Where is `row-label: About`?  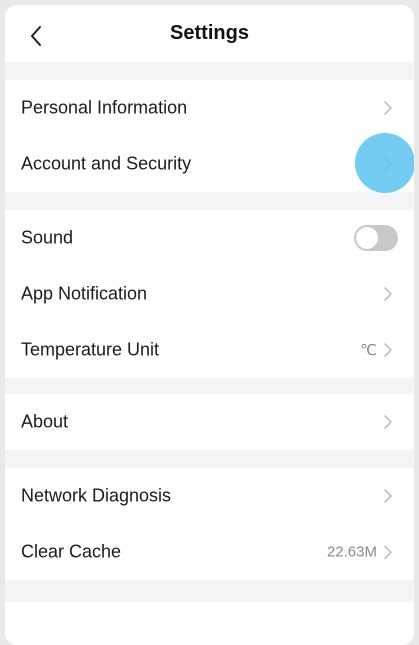 row-label: About is located at coordinates (45, 421).